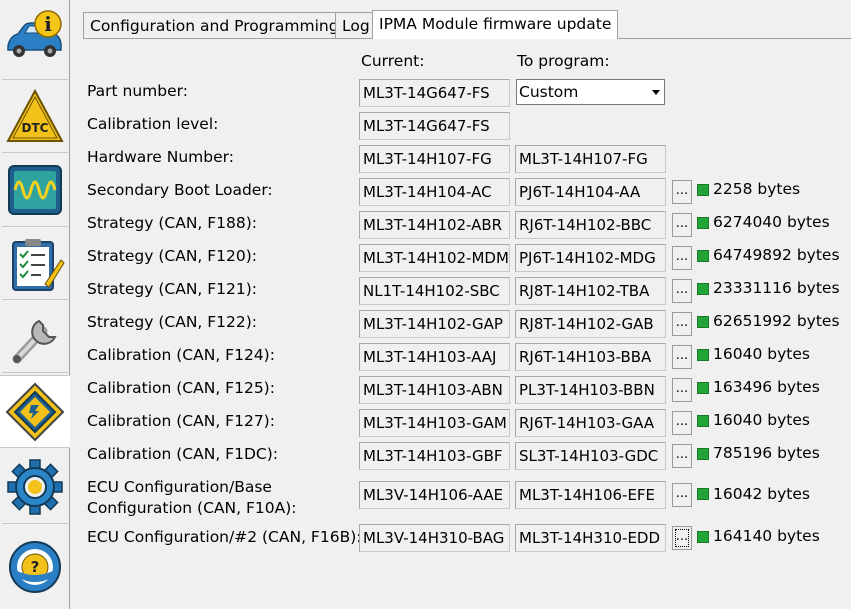 The image size is (851, 609). I want to click on file-size: 62651992 bytes, so click(776, 321).